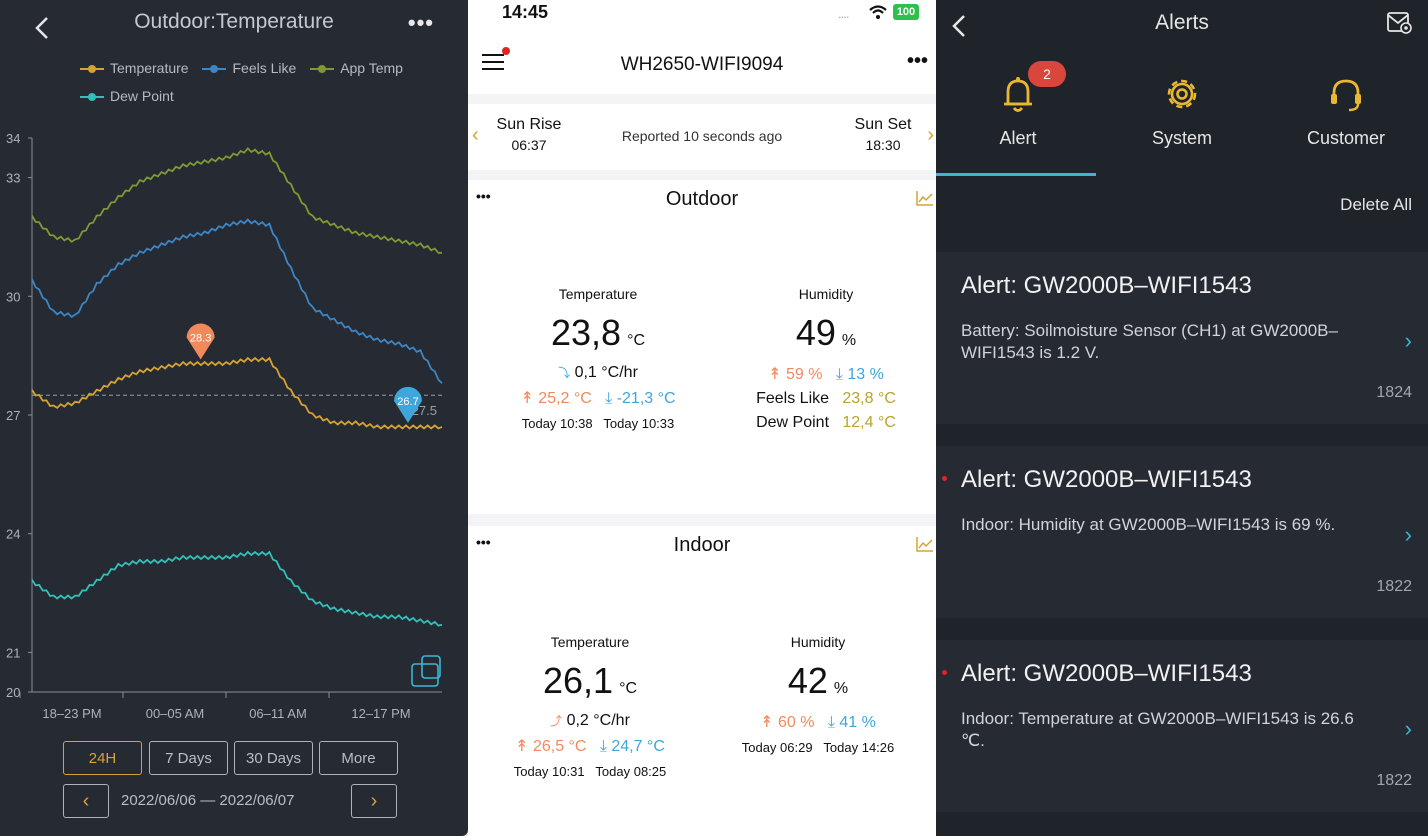 Image resolution: width=1428 pixels, height=836 pixels. What do you see at coordinates (278, 713) in the screenshot?
I see `x-tick-label: 06–11 AM` at bounding box center [278, 713].